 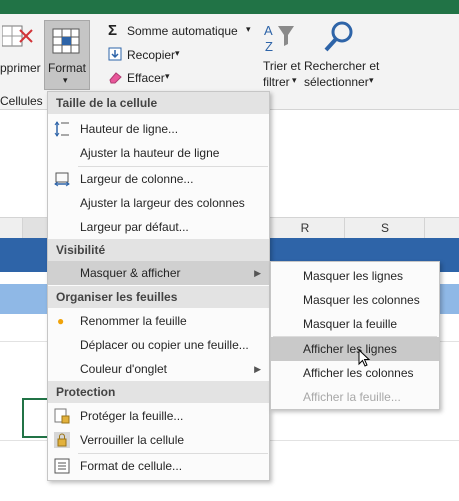 What do you see at coordinates (124, 369) in the screenshot?
I see `menu-item-label: Couleur d'onglet` at bounding box center [124, 369].